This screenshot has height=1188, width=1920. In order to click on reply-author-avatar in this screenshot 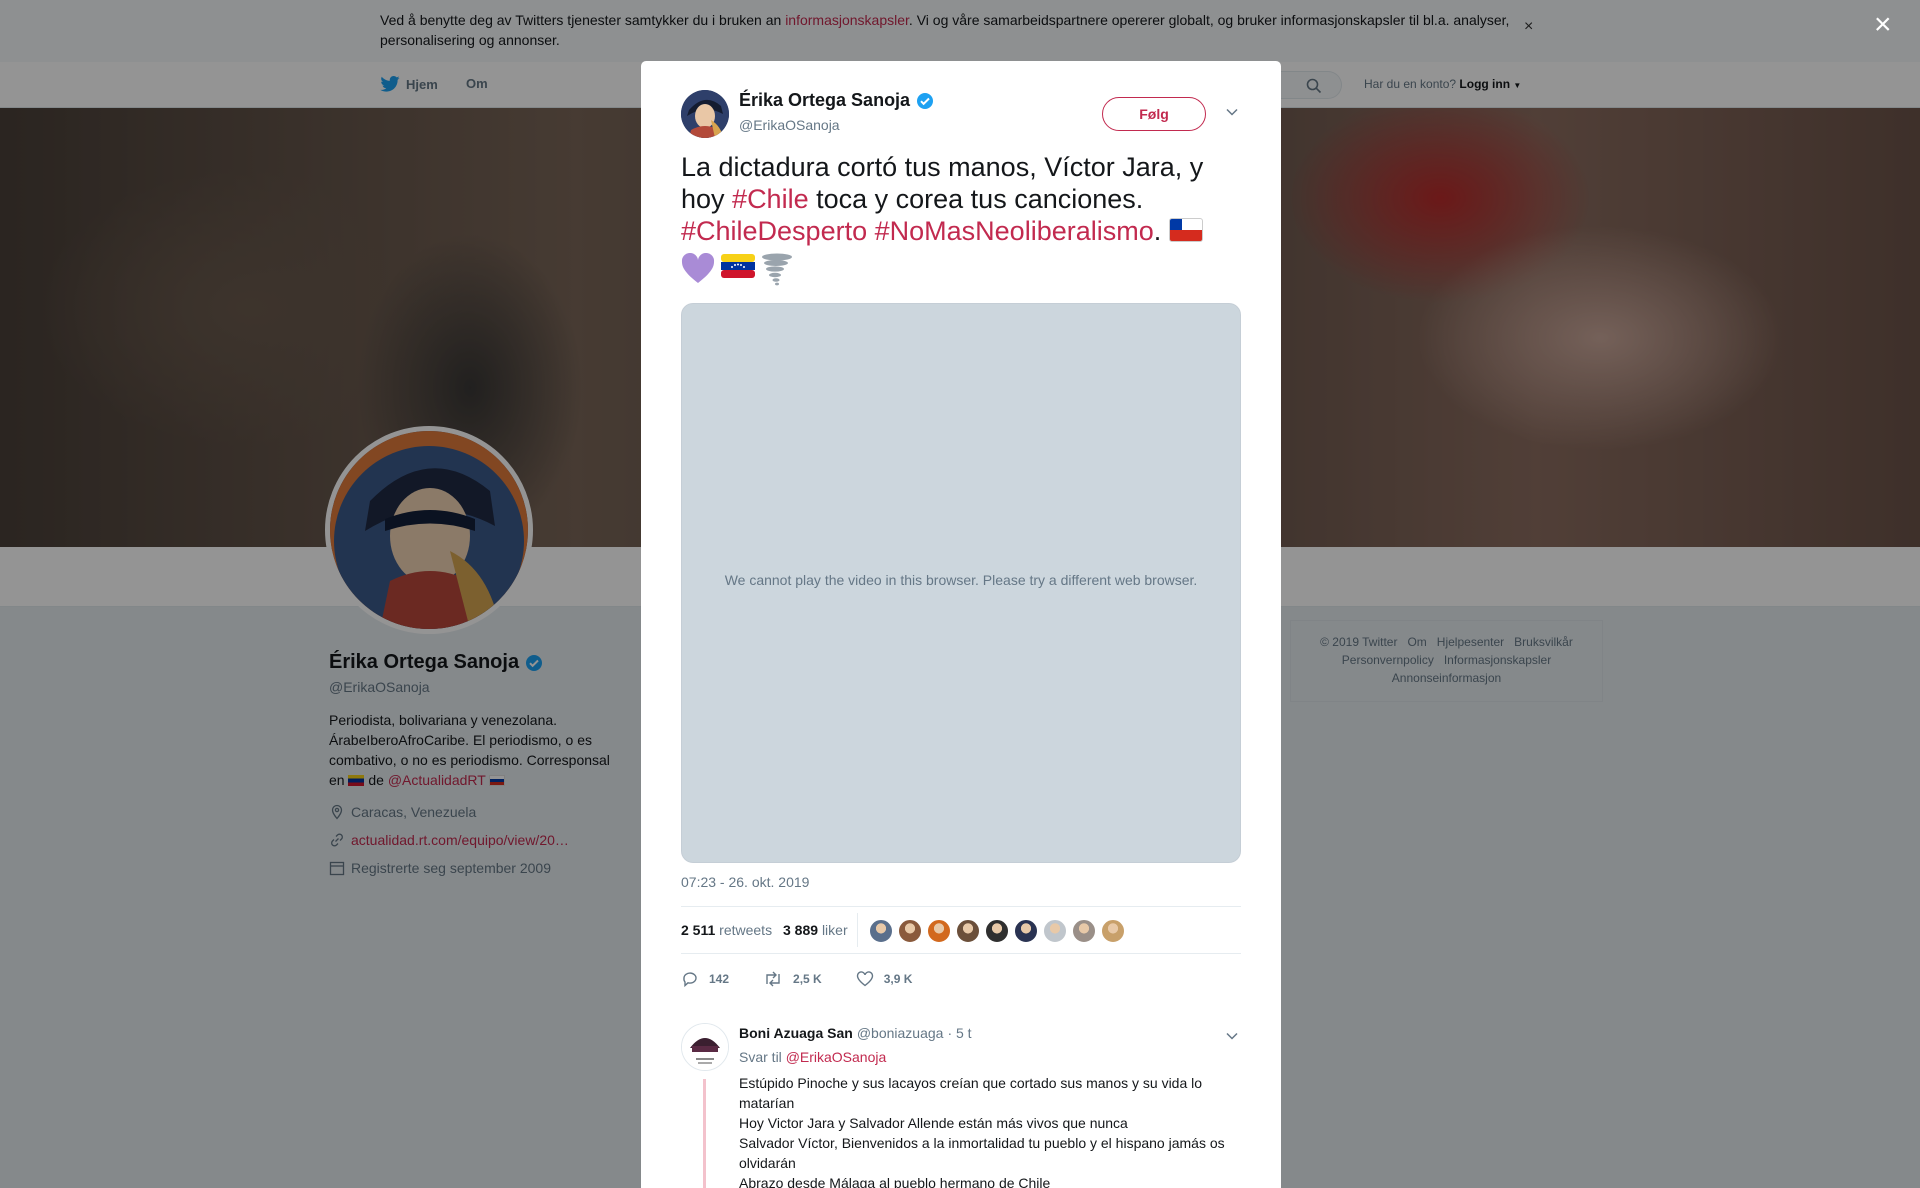, I will do `click(705, 1047)`.